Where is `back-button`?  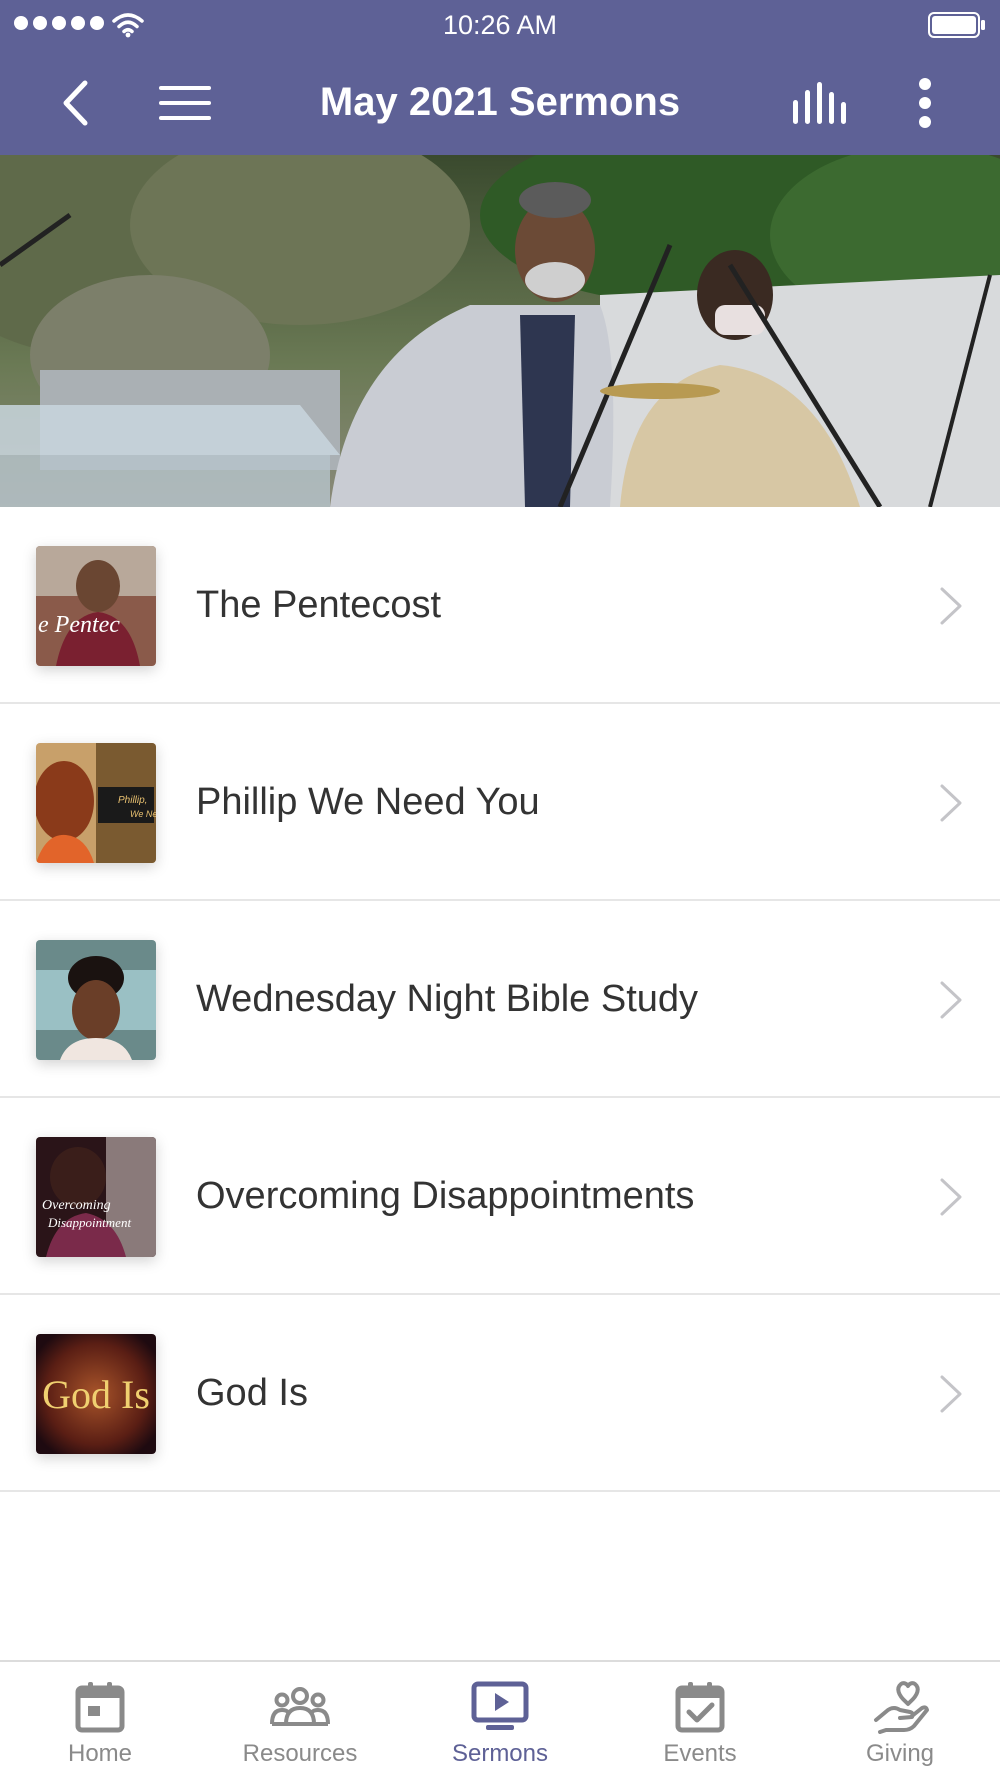
back-button is located at coordinates (75, 102).